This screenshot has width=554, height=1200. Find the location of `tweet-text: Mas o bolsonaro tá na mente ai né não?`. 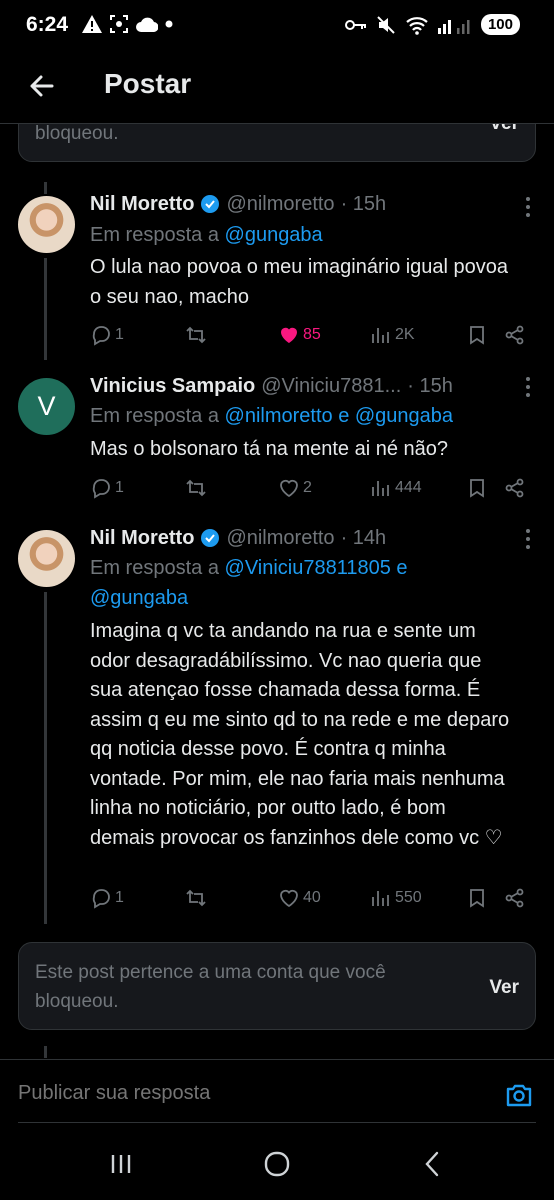

tweet-text: Mas o bolsonaro tá na mente ai né não? is located at coordinates (269, 449).